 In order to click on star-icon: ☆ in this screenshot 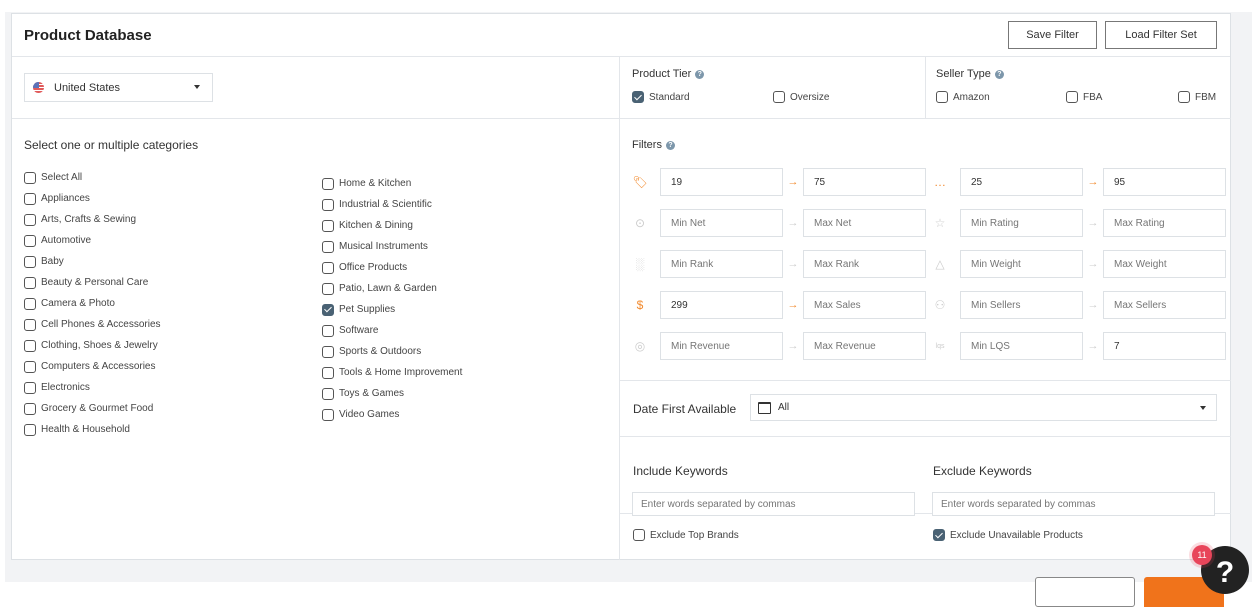, I will do `click(940, 223)`.